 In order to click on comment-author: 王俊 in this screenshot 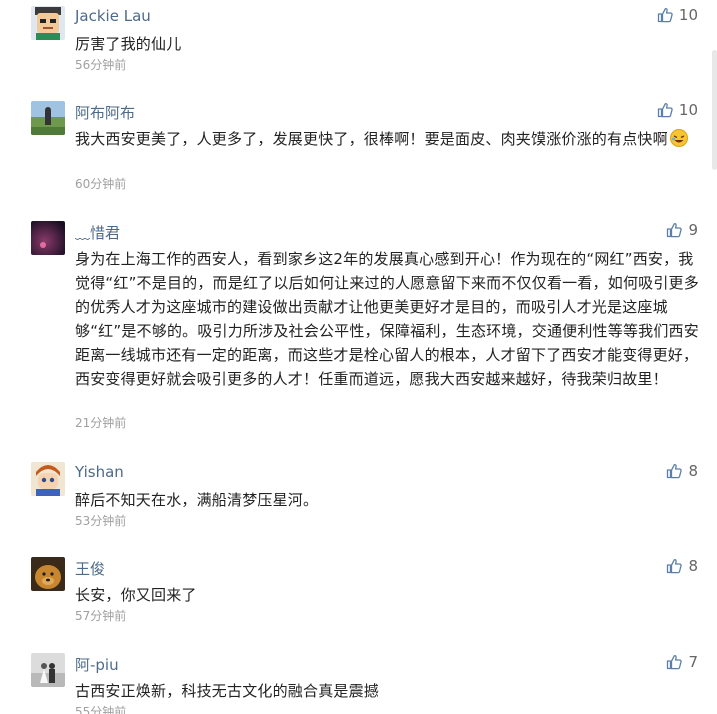, I will do `click(90, 568)`.